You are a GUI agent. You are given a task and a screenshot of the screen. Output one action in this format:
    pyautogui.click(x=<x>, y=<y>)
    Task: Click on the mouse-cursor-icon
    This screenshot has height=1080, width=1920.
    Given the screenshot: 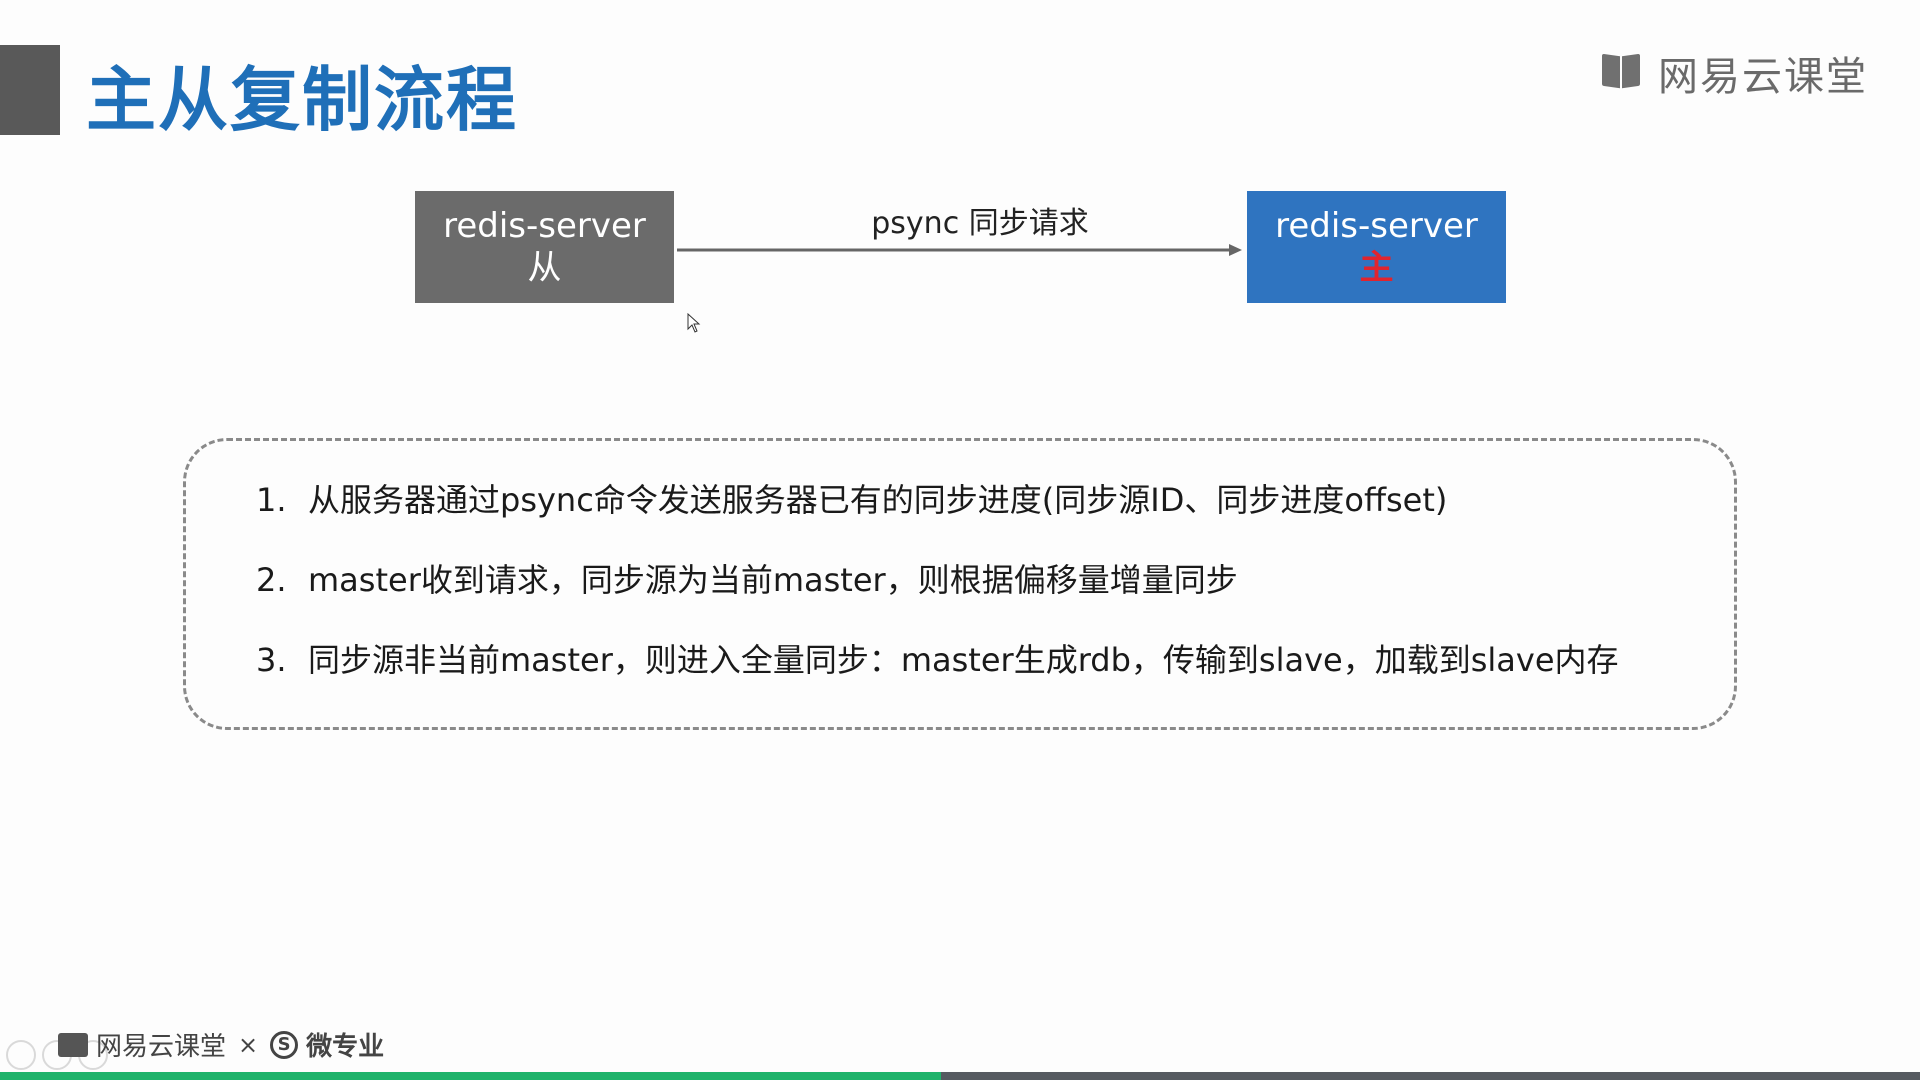 What is the action you would take?
    pyautogui.click(x=694, y=323)
    